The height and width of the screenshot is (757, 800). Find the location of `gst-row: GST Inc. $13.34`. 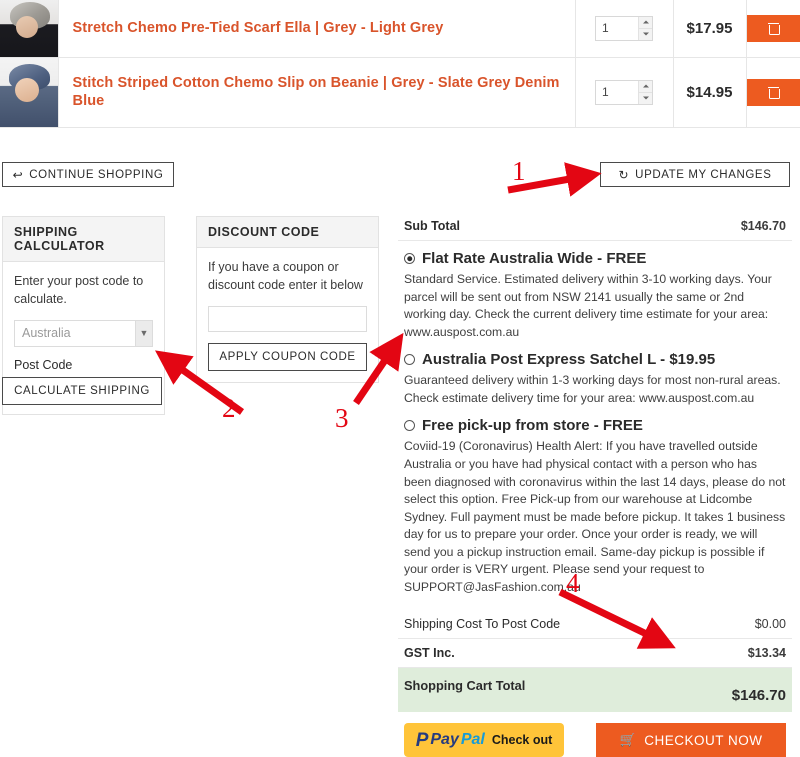

gst-row: GST Inc. $13.34 is located at coordinates (595, 653).